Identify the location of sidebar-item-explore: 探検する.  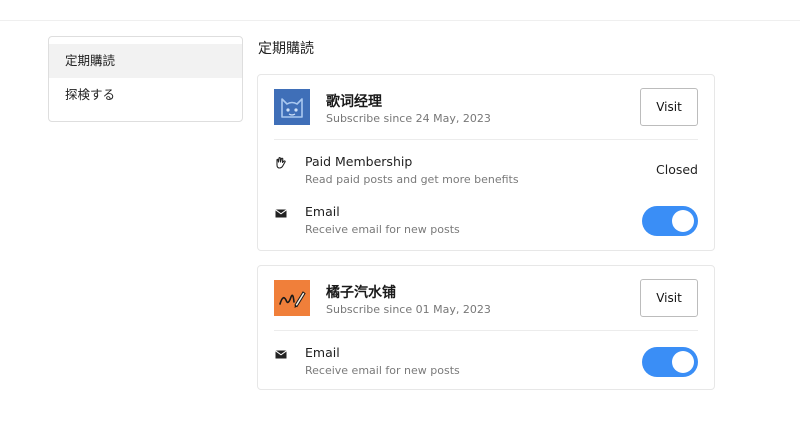
(145, 95).